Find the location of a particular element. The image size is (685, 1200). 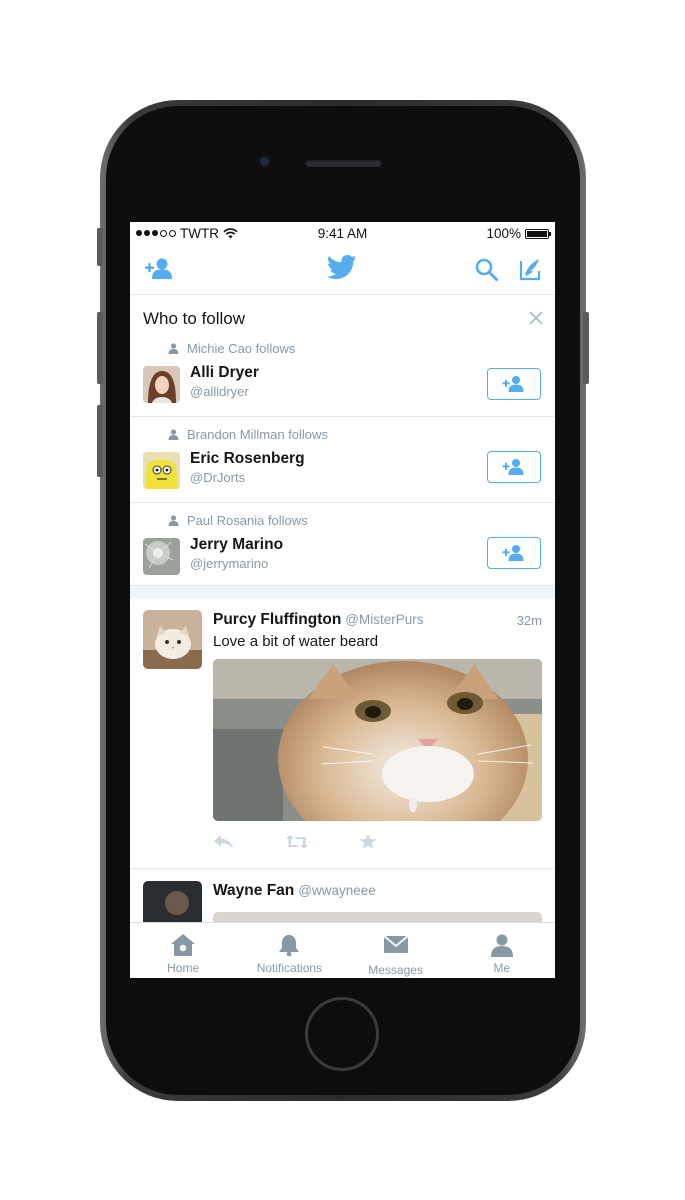

tweet-author-name: Wayne Fan is located at coordinates (253, 890).